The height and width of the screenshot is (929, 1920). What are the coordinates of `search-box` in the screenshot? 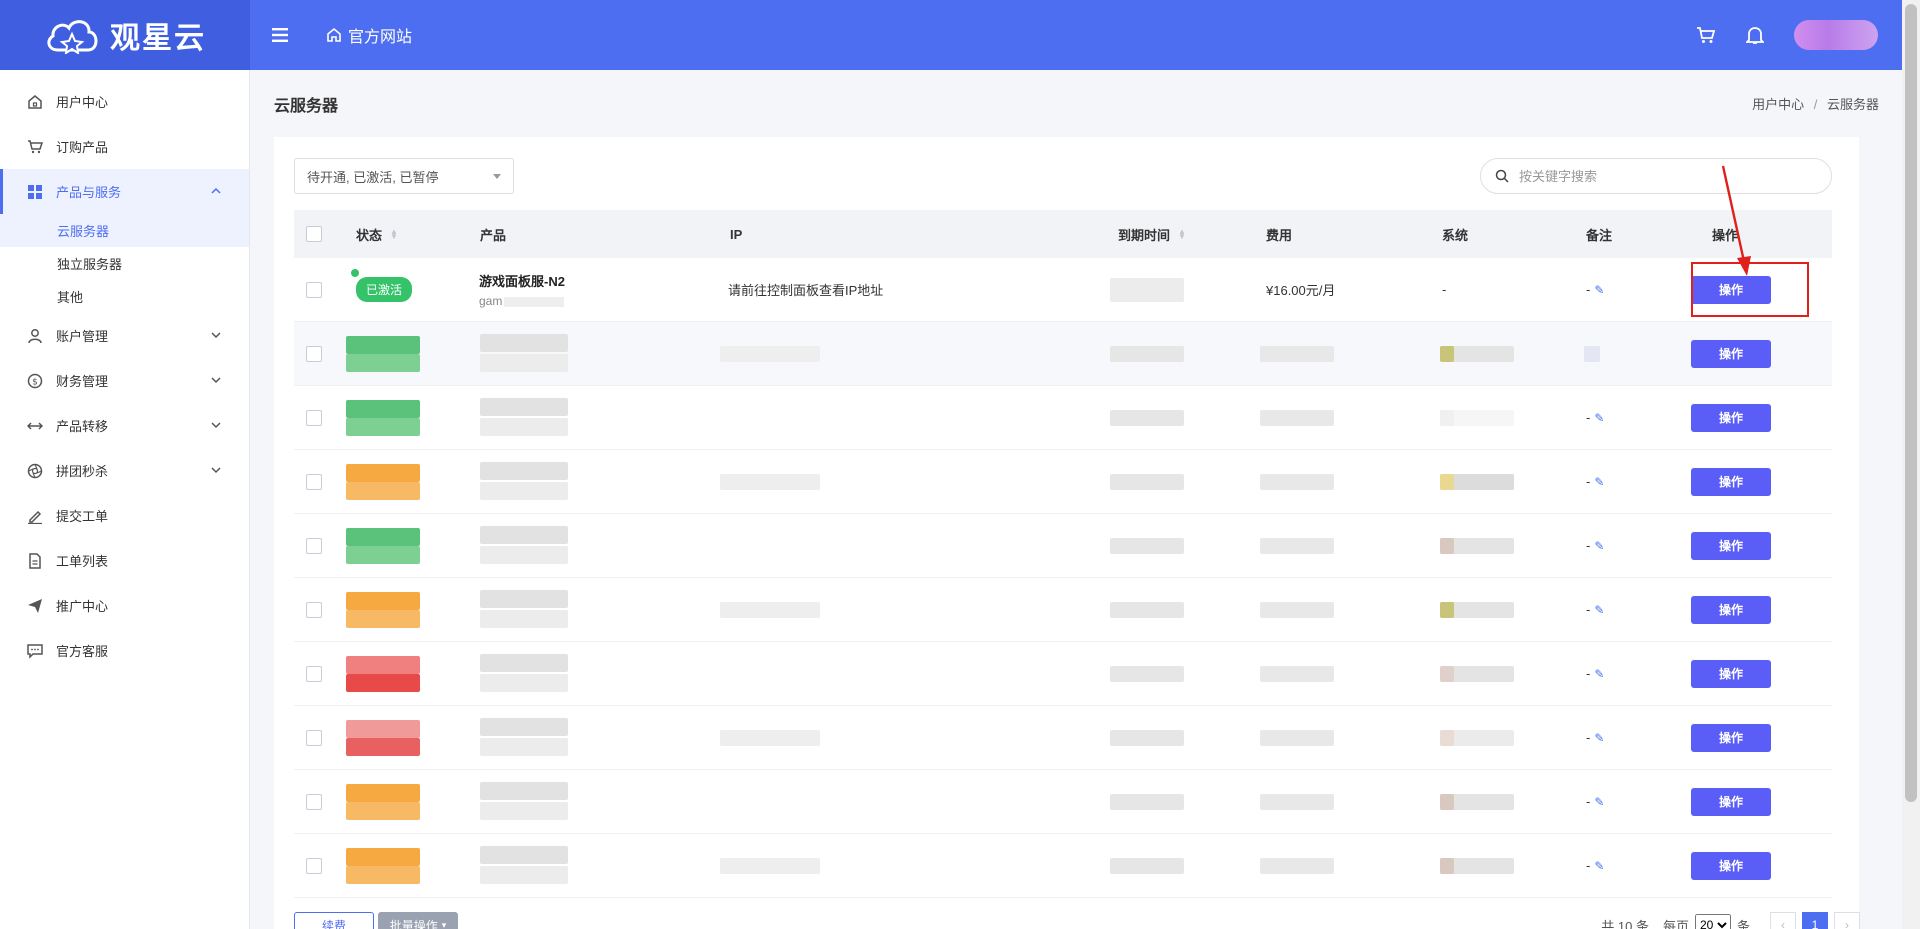 It's located at (1656, 176).